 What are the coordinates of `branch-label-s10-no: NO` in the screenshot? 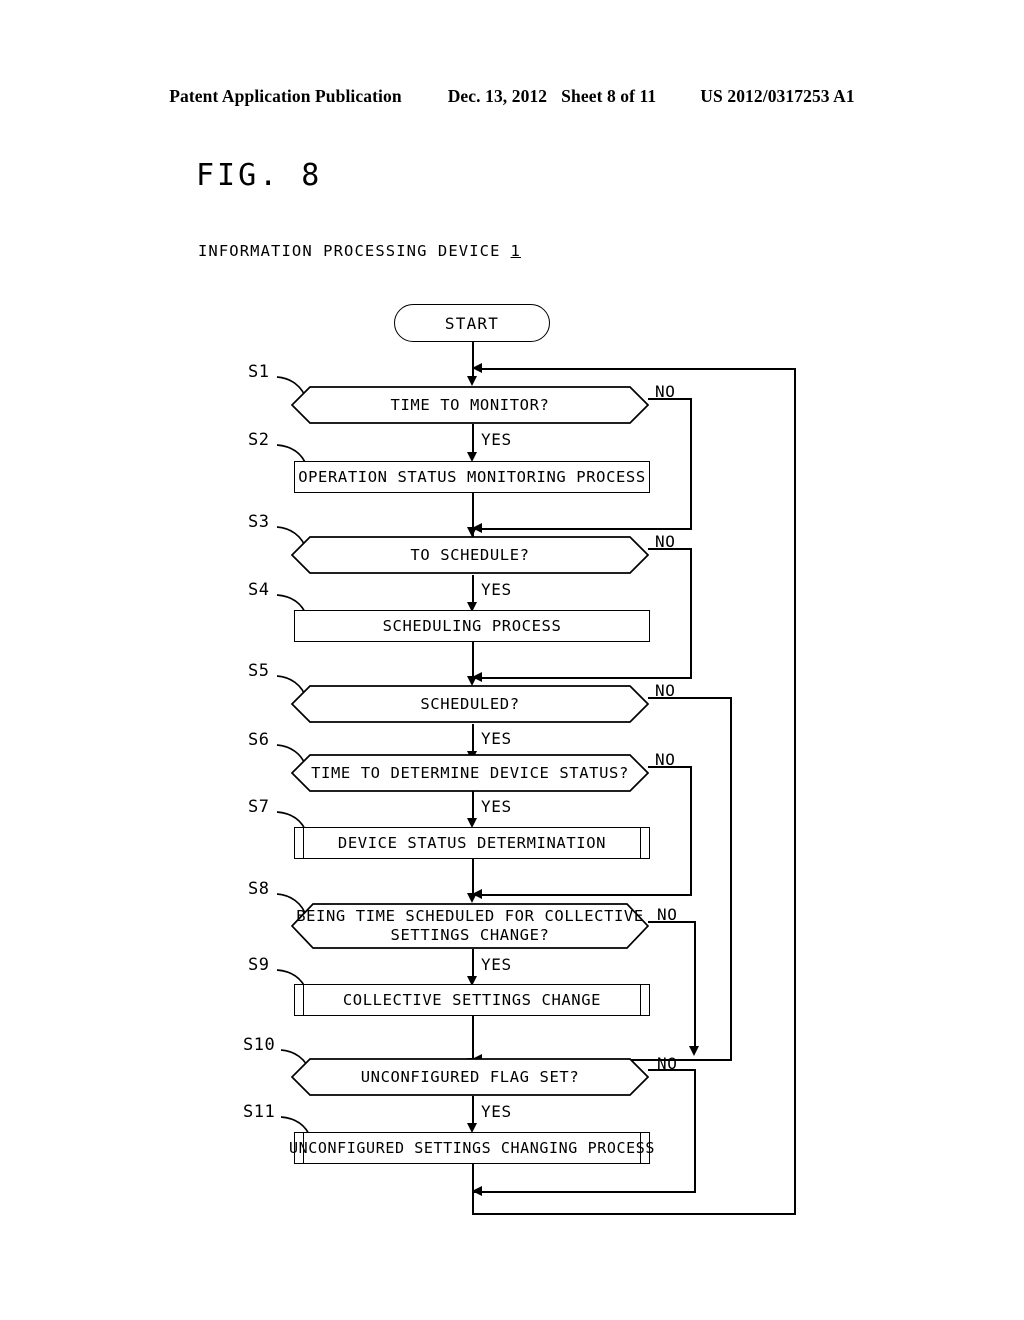 It's located at (667, 1063).